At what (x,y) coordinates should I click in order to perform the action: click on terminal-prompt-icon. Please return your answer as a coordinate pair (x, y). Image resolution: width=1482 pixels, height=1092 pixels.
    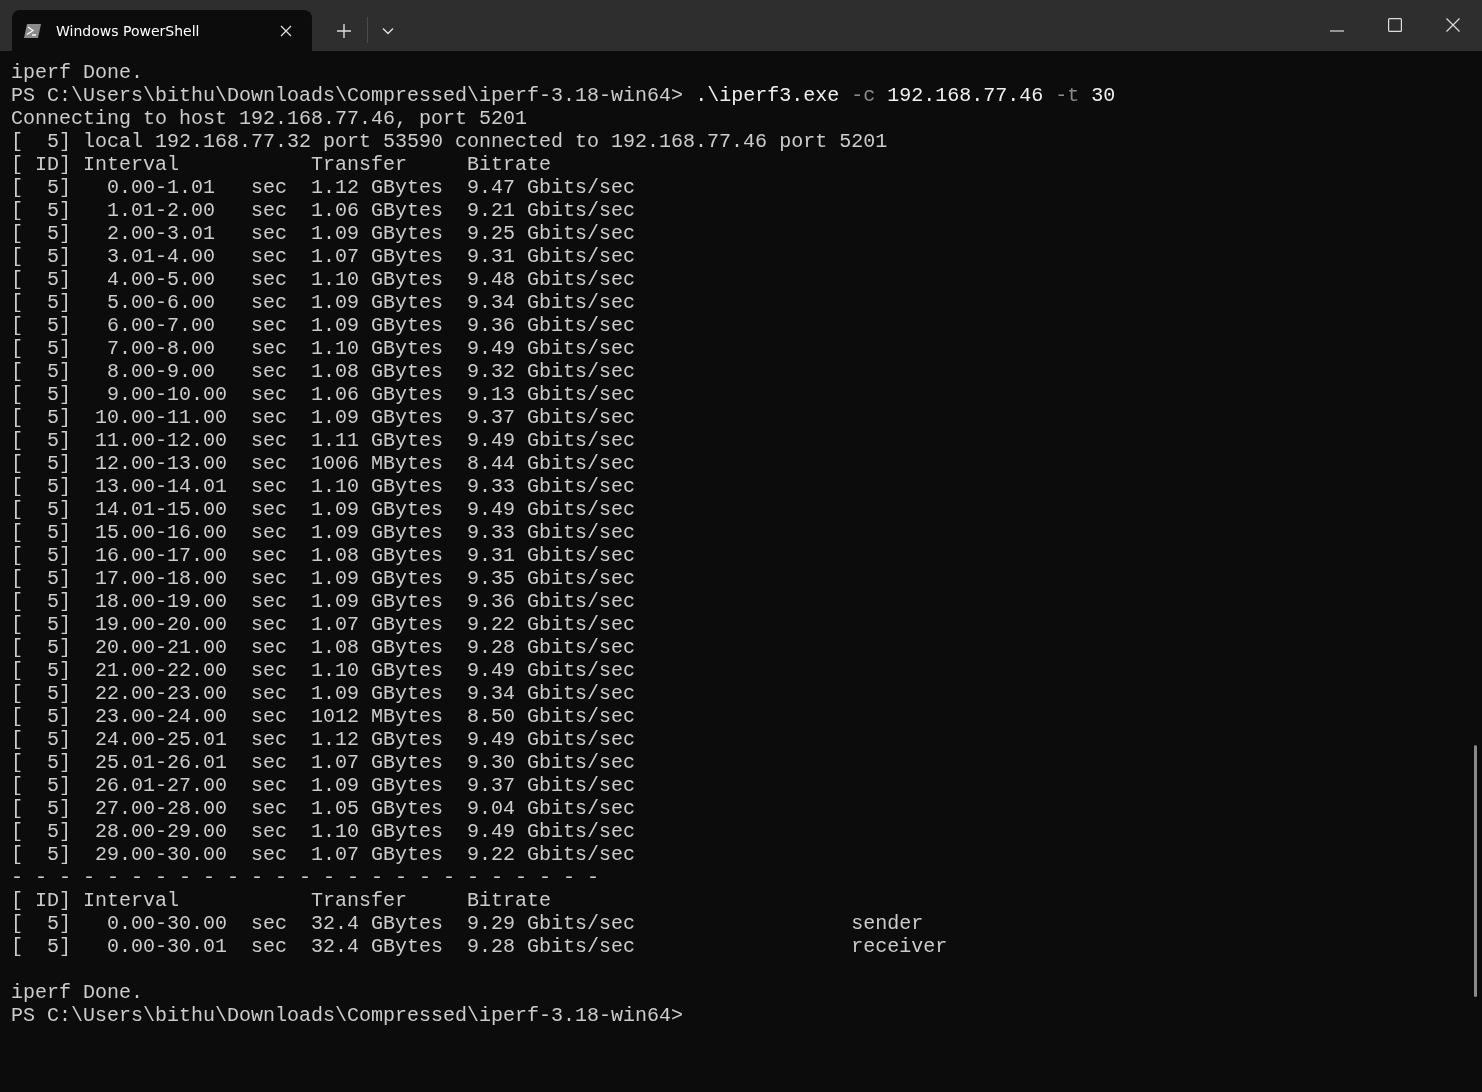
    Looking at the image, I should click on (33, 30).